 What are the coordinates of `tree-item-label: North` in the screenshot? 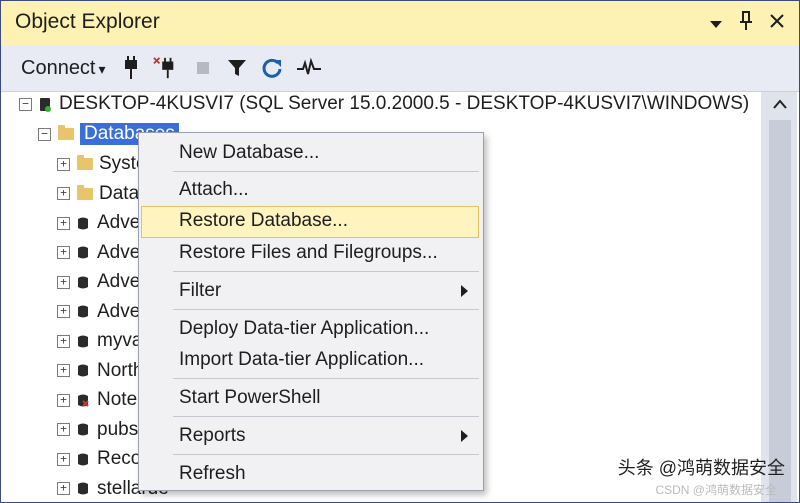 It's located at (120, 370).